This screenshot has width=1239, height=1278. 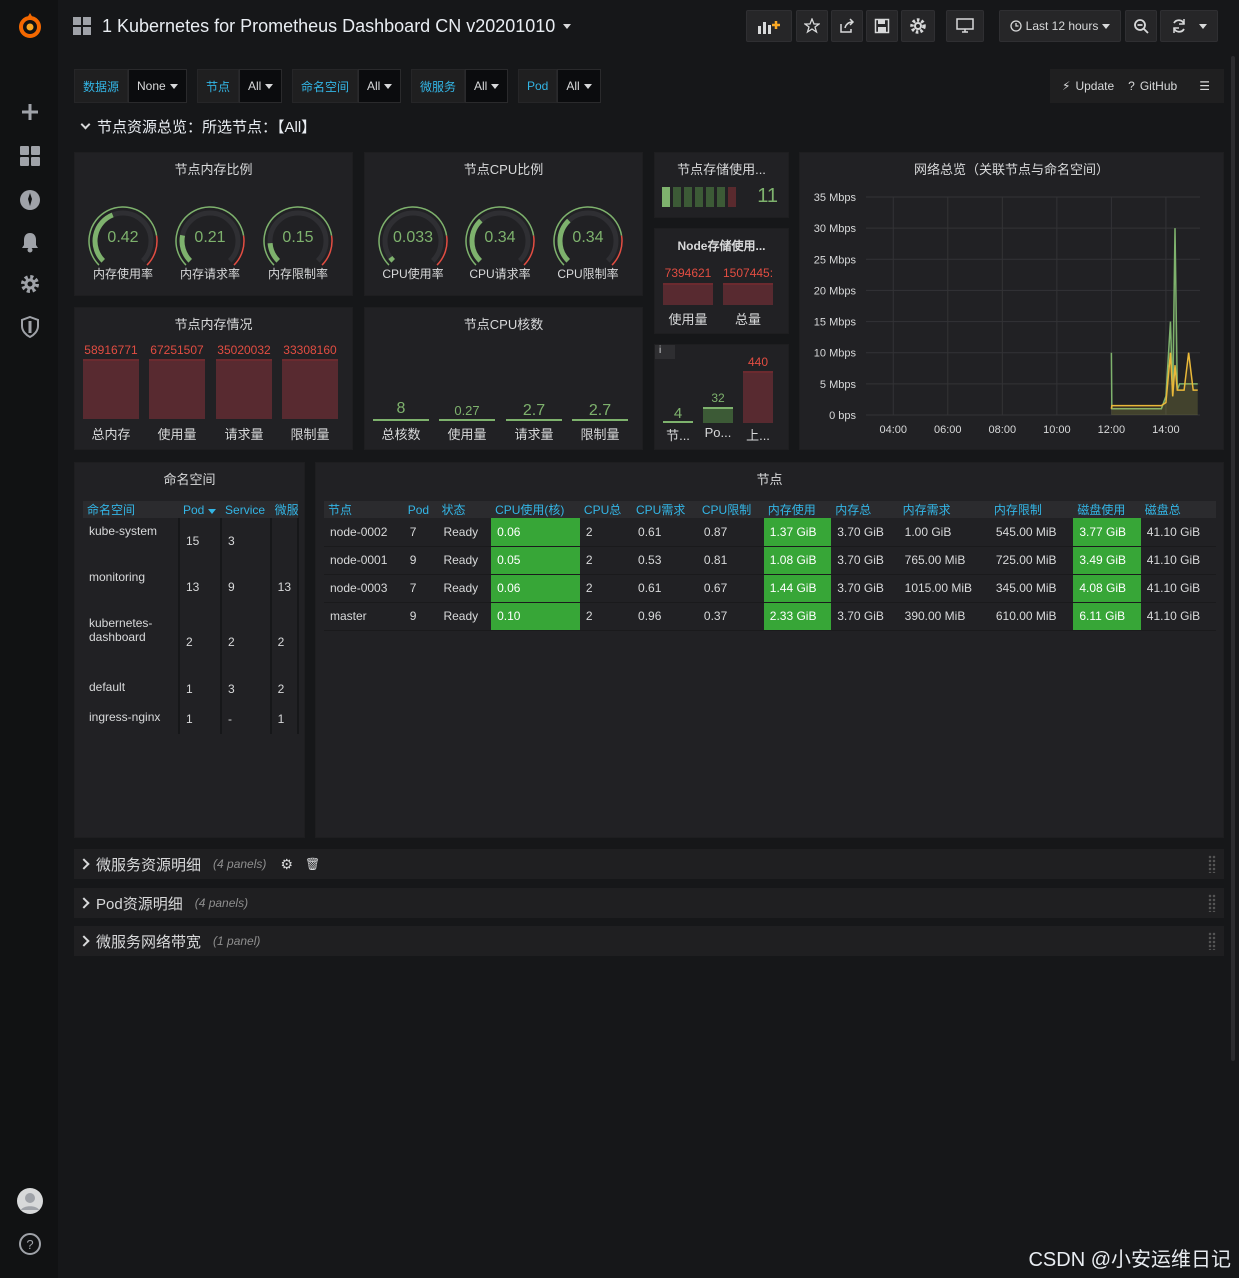 I want to click on table-cell: 15, so click(x=201, y=541).